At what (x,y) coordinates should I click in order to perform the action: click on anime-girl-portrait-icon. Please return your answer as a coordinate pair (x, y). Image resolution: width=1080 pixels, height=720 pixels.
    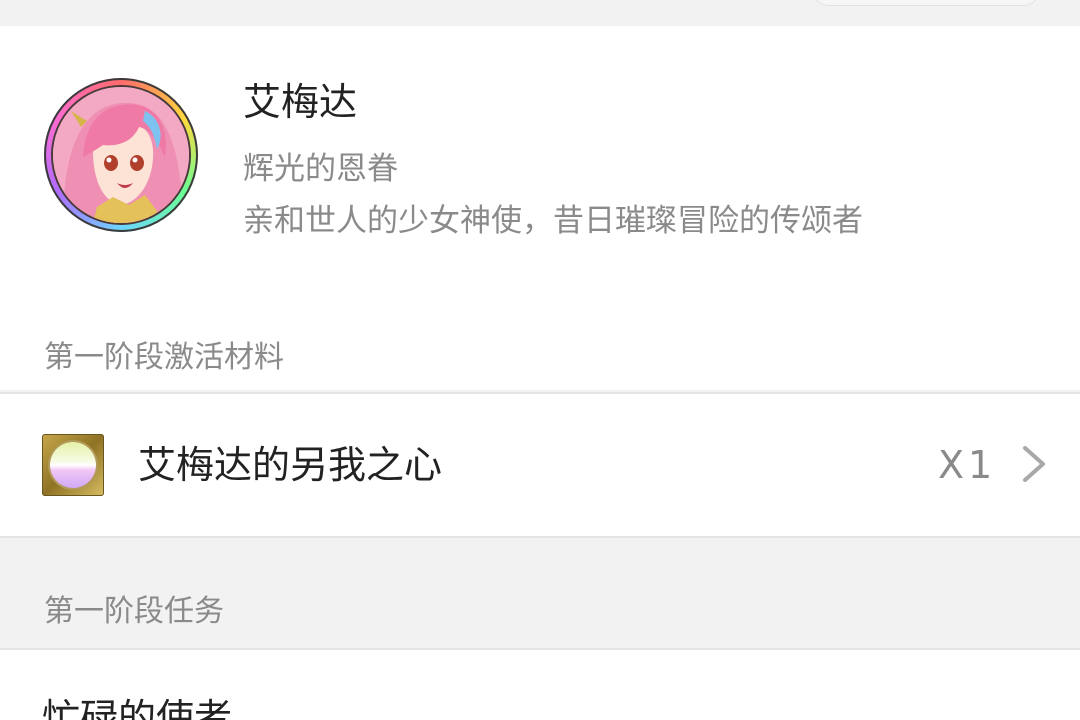
    Looking at the image, I should click on (121, 155).